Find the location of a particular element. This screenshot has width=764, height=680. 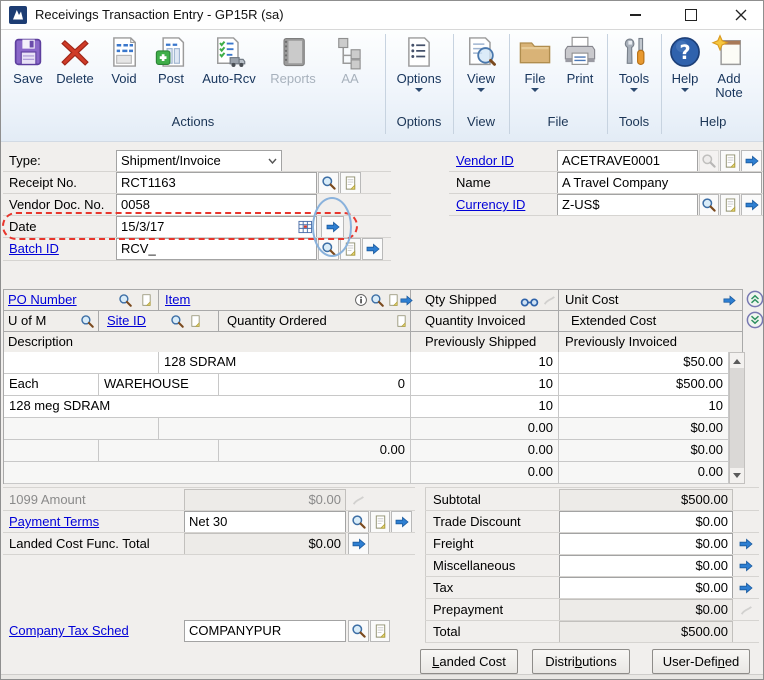

payment-terms-lookup-button is located at coordinates (358, 522).